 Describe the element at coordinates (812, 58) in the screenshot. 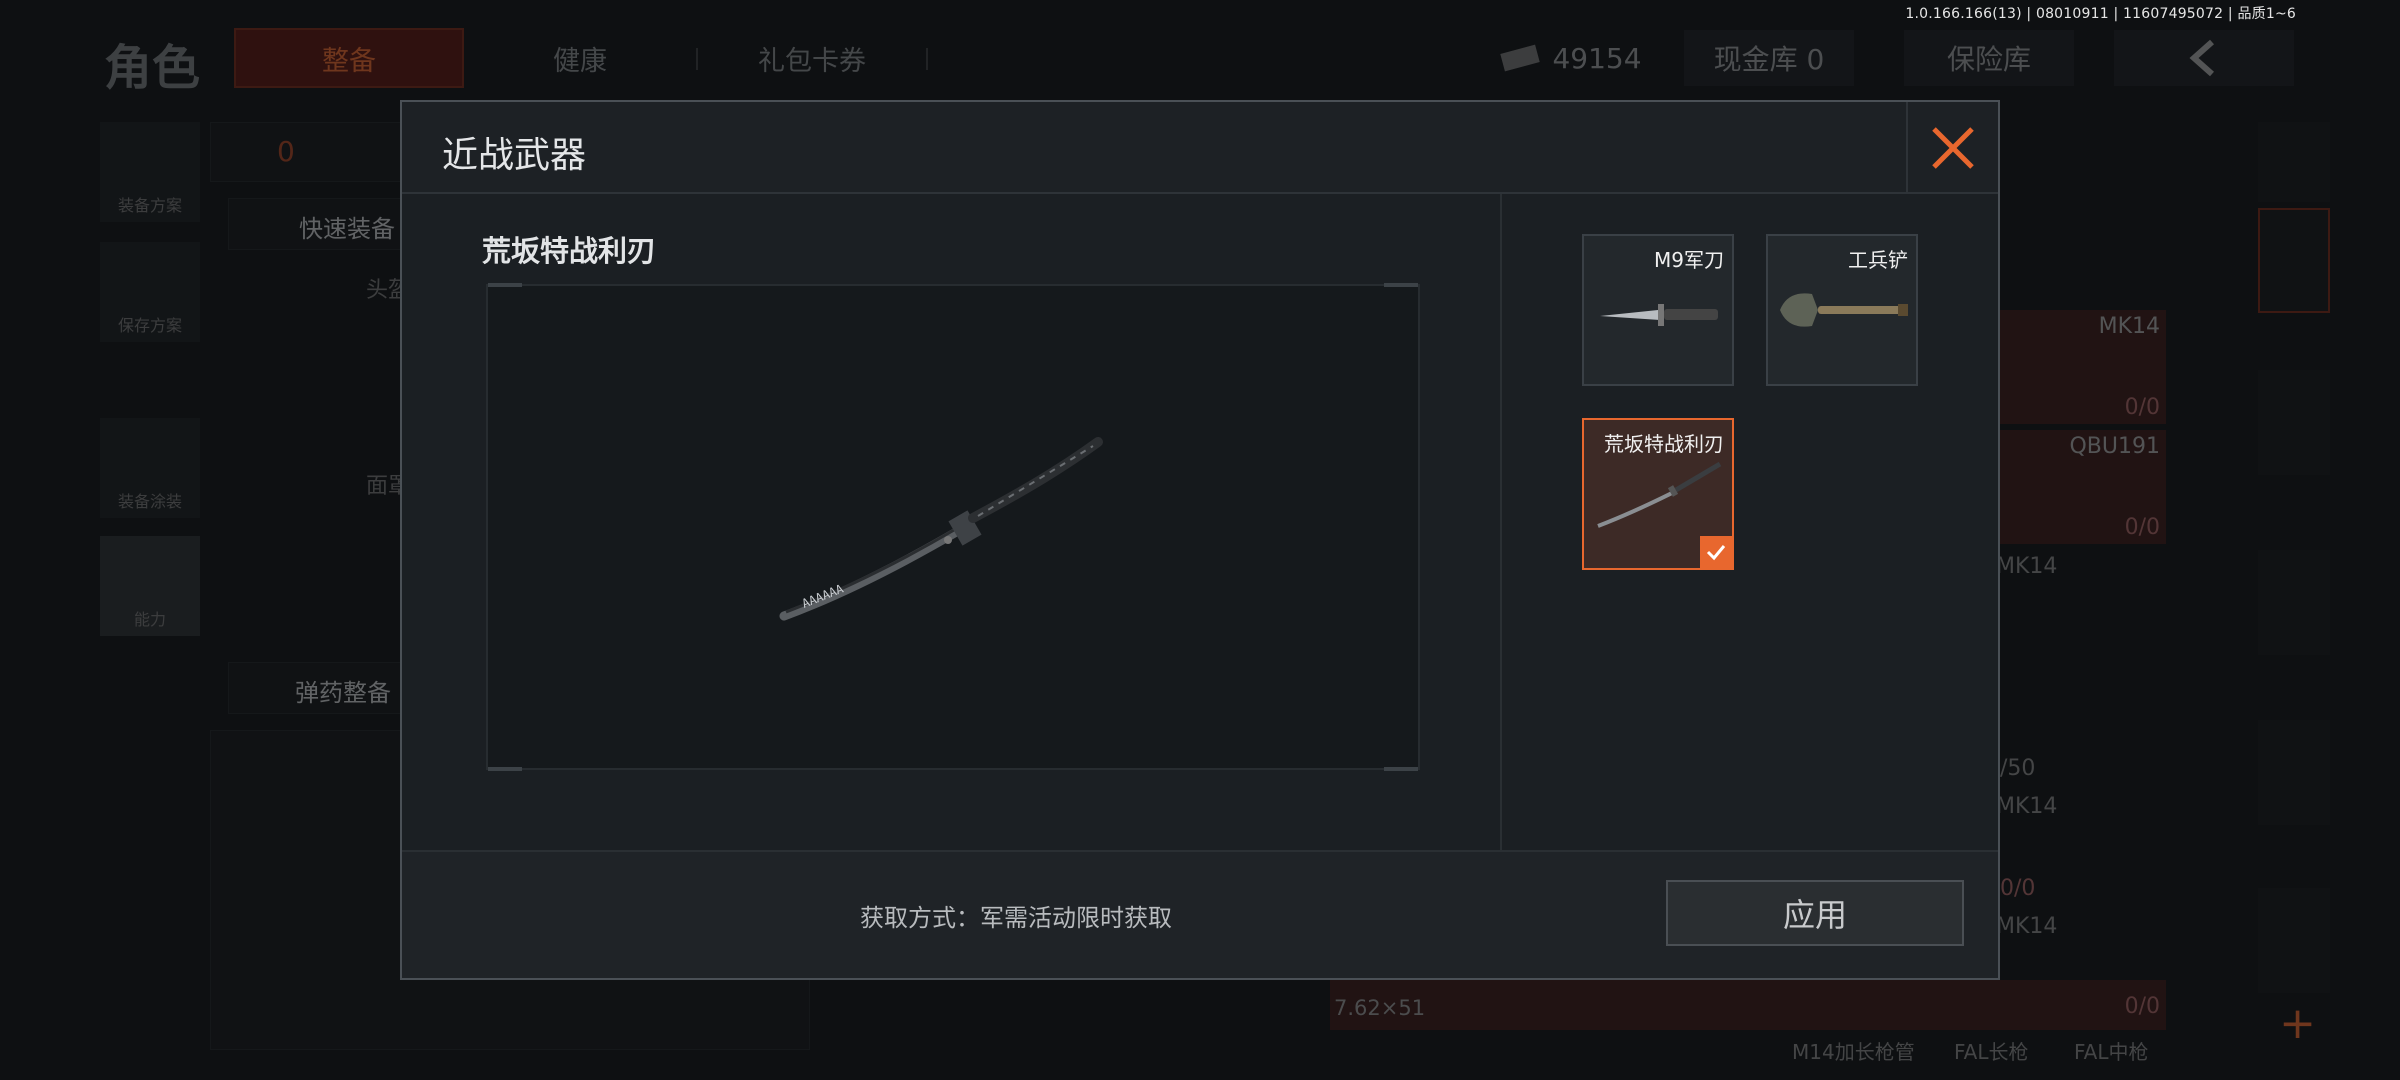

I see `tab-gift-coupons: 礼包卡券` at that location.